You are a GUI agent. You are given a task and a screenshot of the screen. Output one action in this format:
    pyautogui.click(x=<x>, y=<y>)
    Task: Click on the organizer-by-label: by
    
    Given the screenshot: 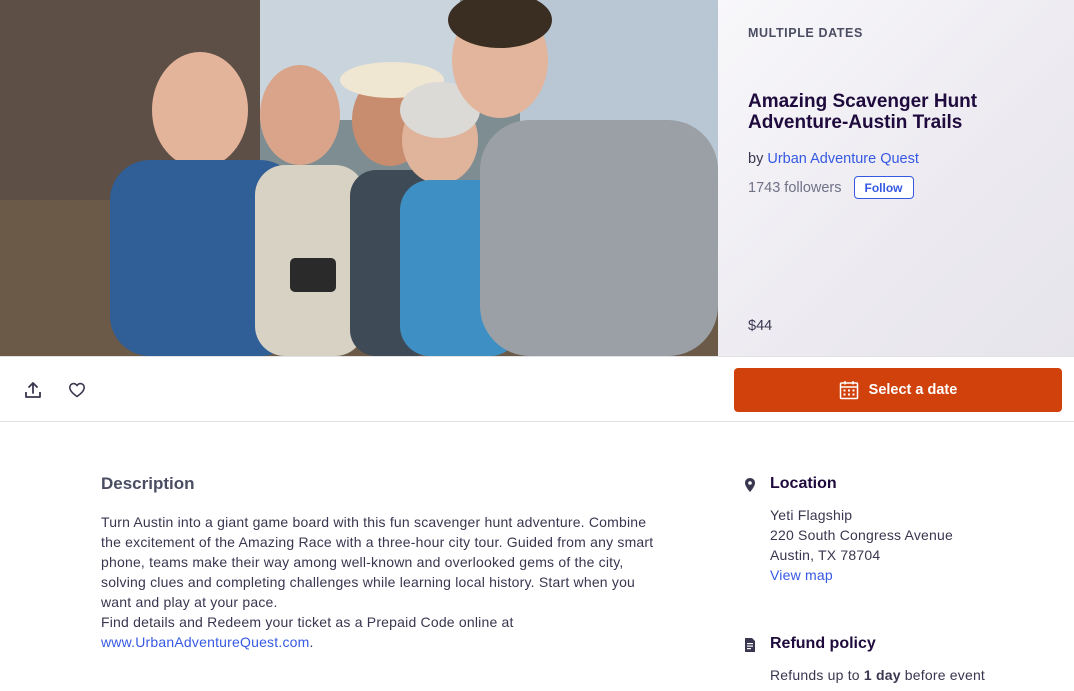 What is the action you would take?
    pyautogui.click(x=756, y=159)
    